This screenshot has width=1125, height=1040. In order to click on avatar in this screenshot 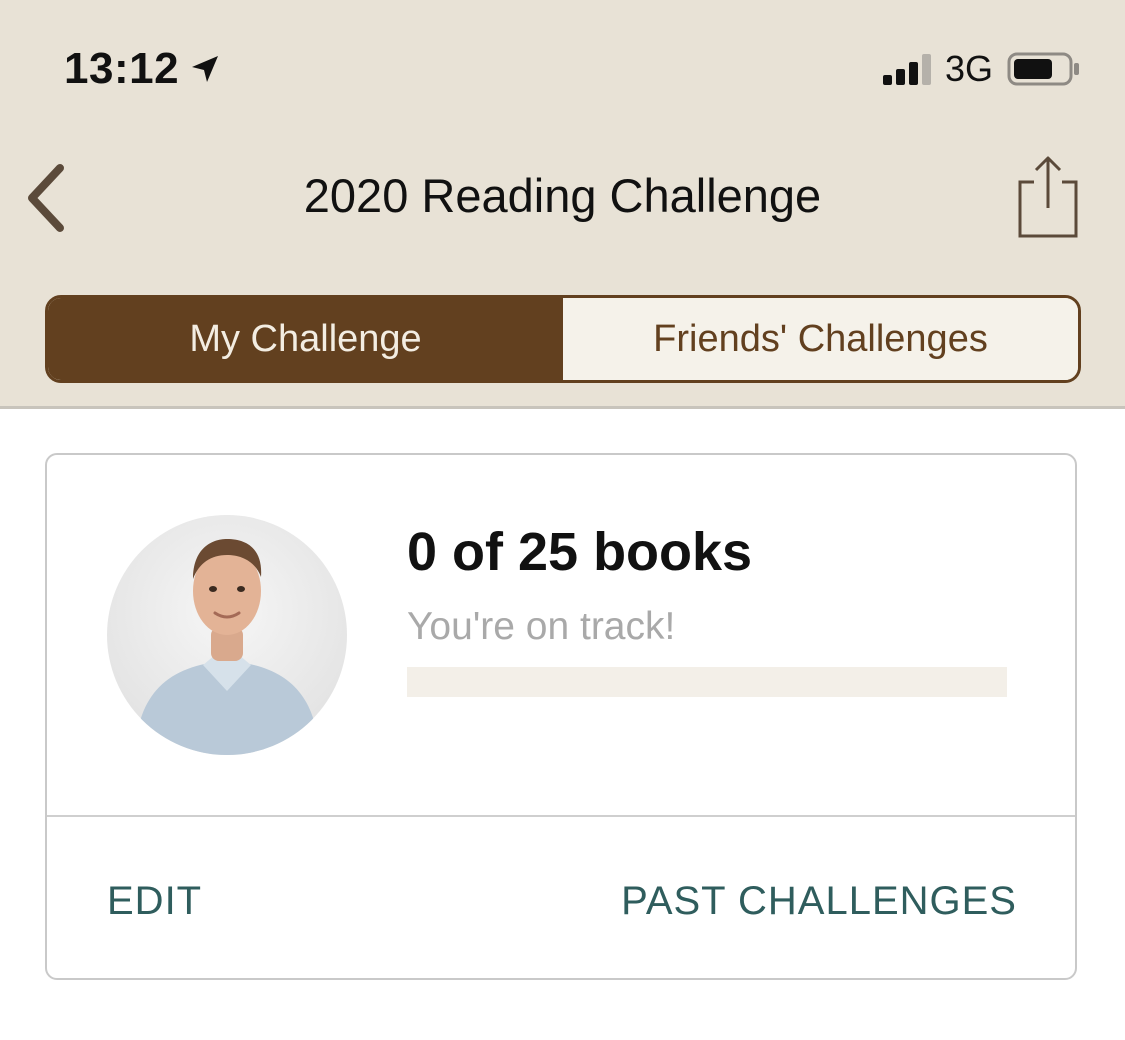, I will do `click(227, 635)`.